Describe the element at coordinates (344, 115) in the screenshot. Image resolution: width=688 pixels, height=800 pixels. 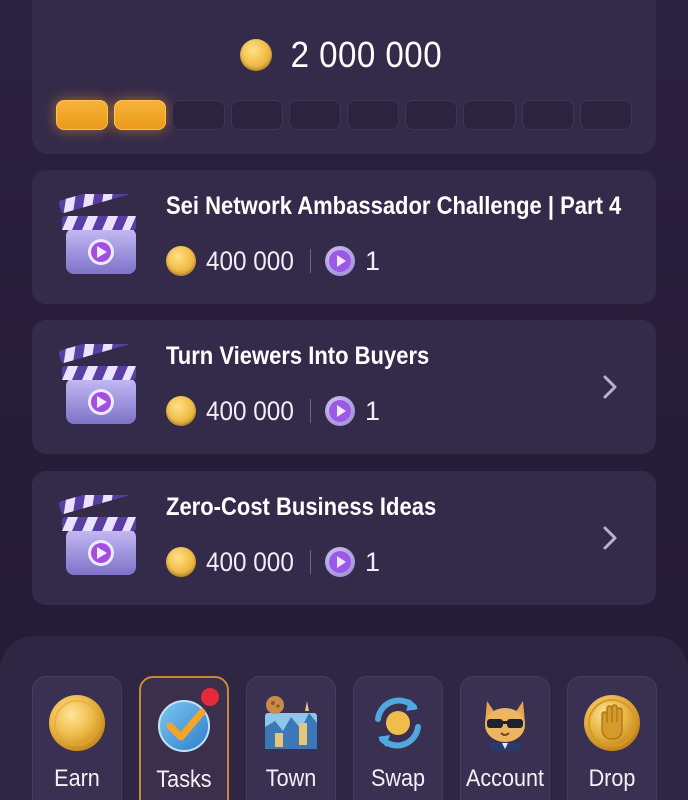
I see `progress-bar` at that location.